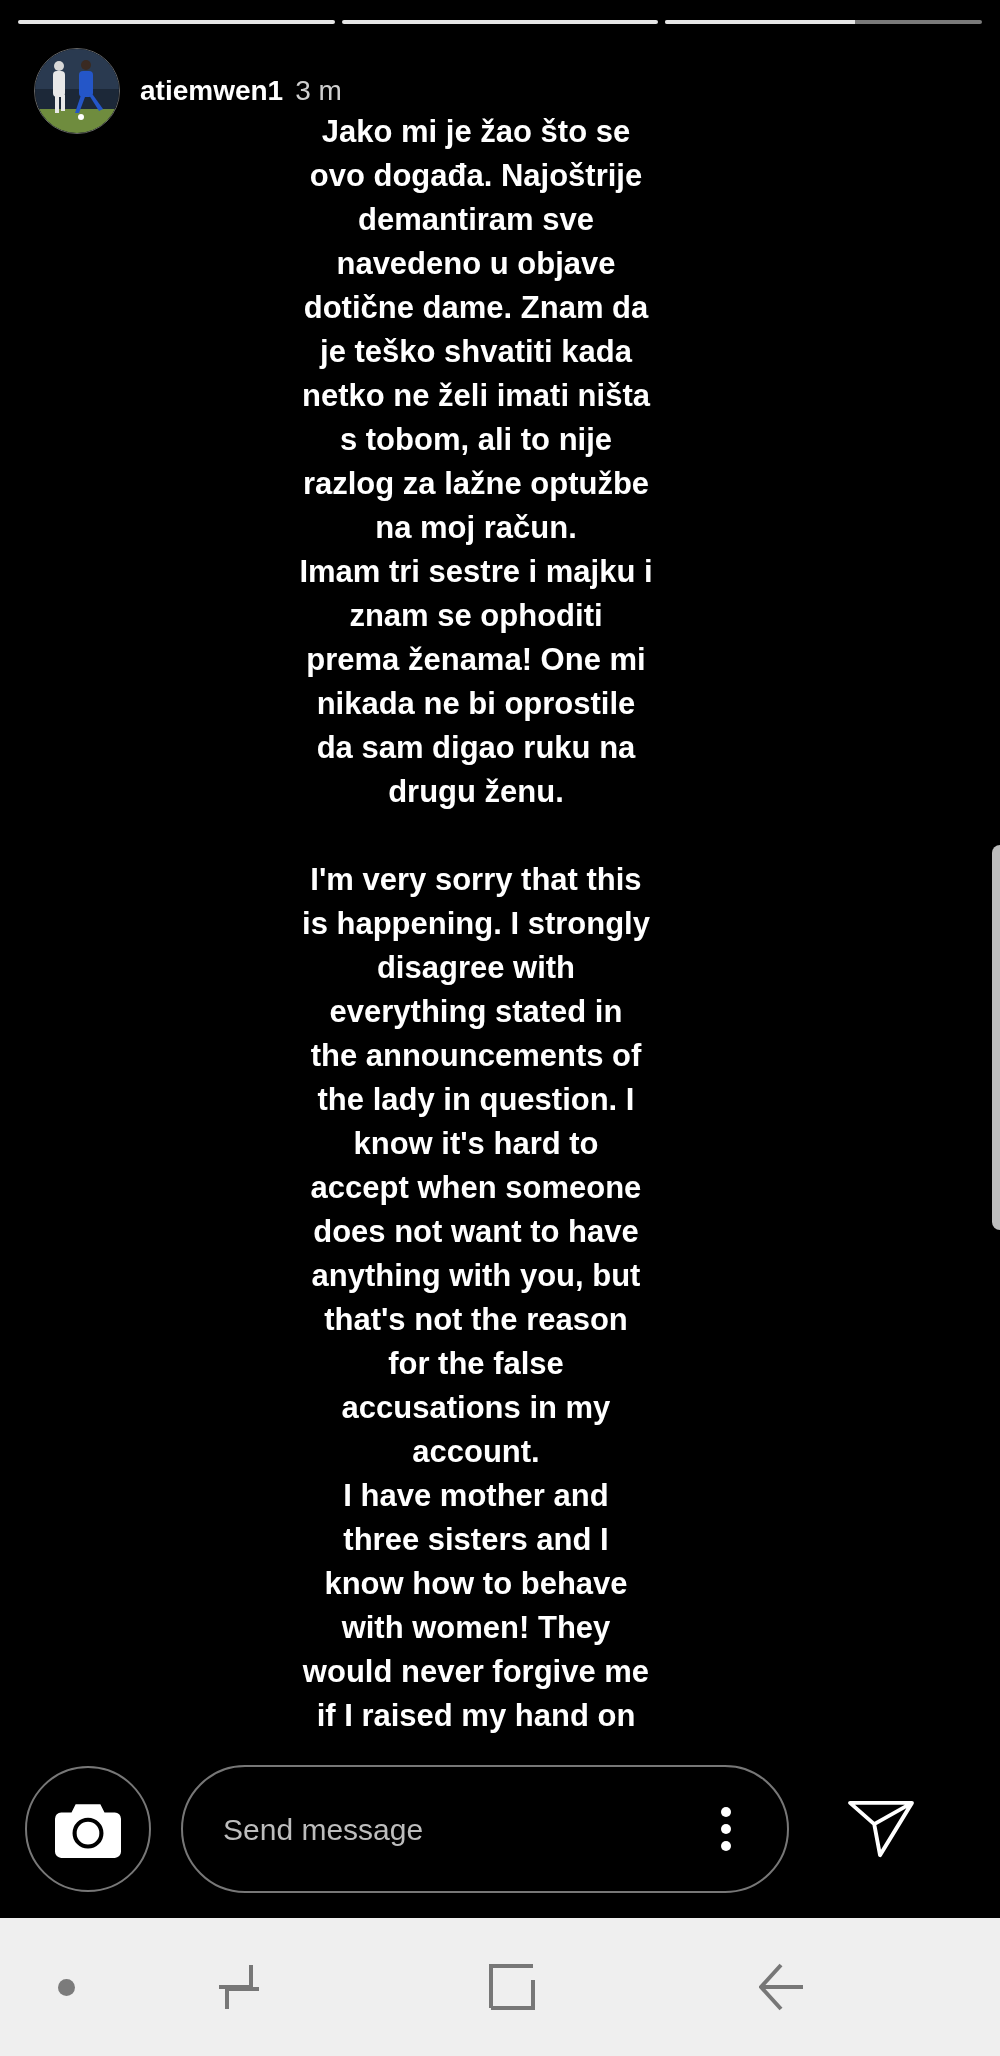 The height and width of the screenshot is (2056, 1000). What do you see at coordinates (476, 330) in the screenshot?
I see `story-text: Jako mi je žao što se ovo događa. Najoštrije demantiram sve navedeno u objave dotične dame. Znam da je teško shvatiti kada netko ne želi imati ništa s tobom, ali to nije razlog za lažne optužbe na moj račun.` at bounding box center [476, 330].